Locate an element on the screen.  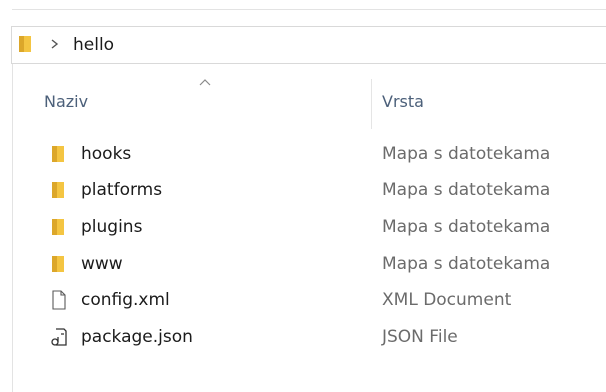
sort-ascending-icon is located at coordinates (205, 79).